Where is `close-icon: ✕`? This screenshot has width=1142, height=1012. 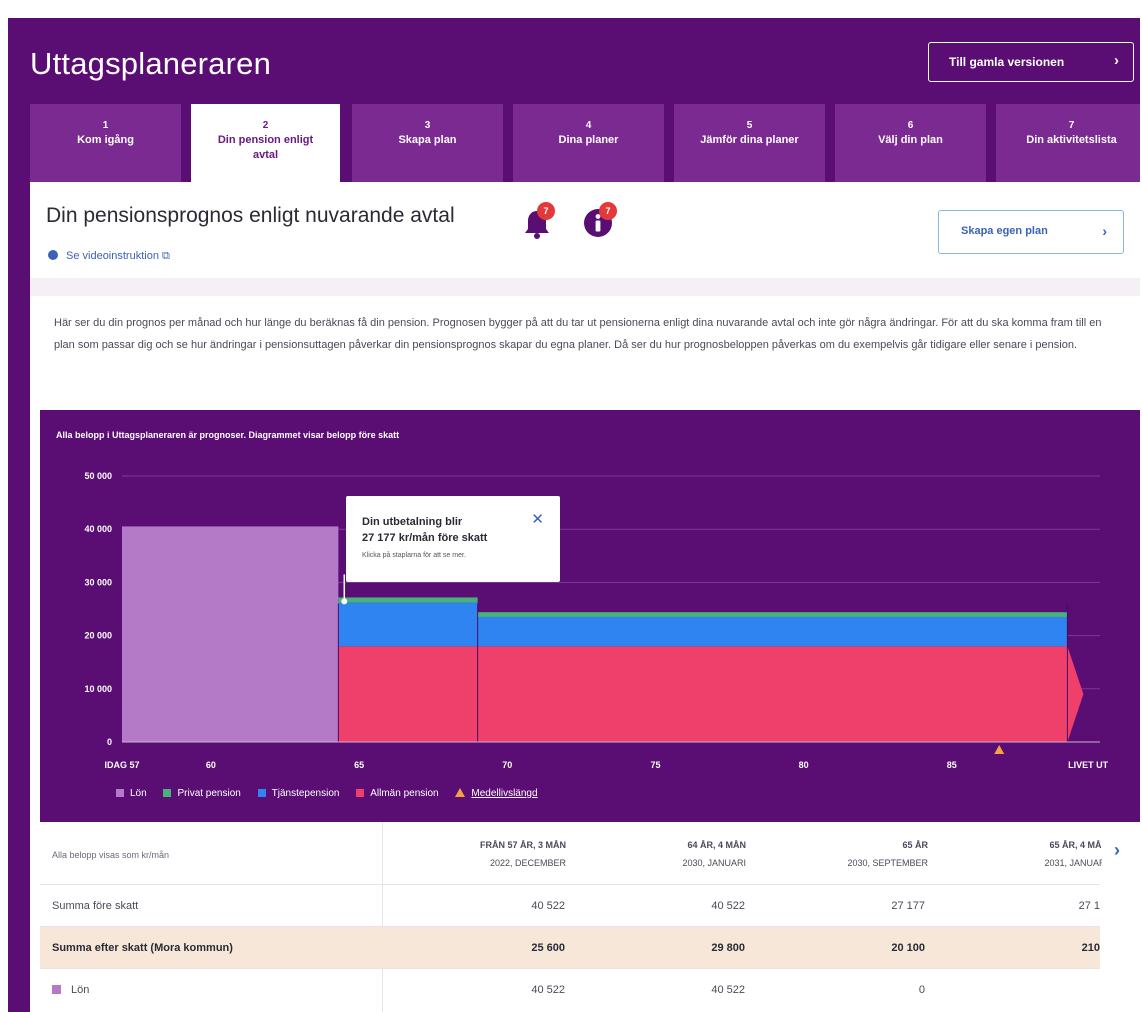 close-icon: ✕ is located at coordinates (537, 519).